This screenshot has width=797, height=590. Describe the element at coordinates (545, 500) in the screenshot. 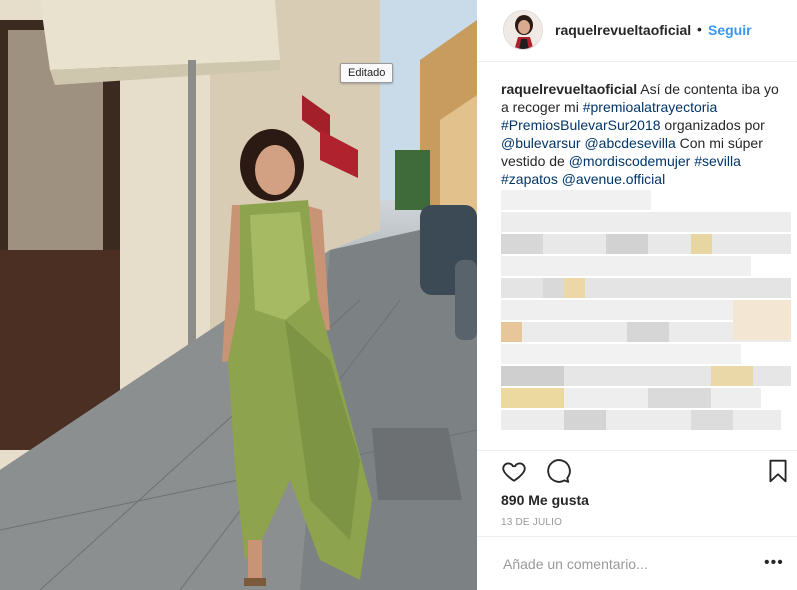

I see `likes-count: 890 Me gusta` at that location.